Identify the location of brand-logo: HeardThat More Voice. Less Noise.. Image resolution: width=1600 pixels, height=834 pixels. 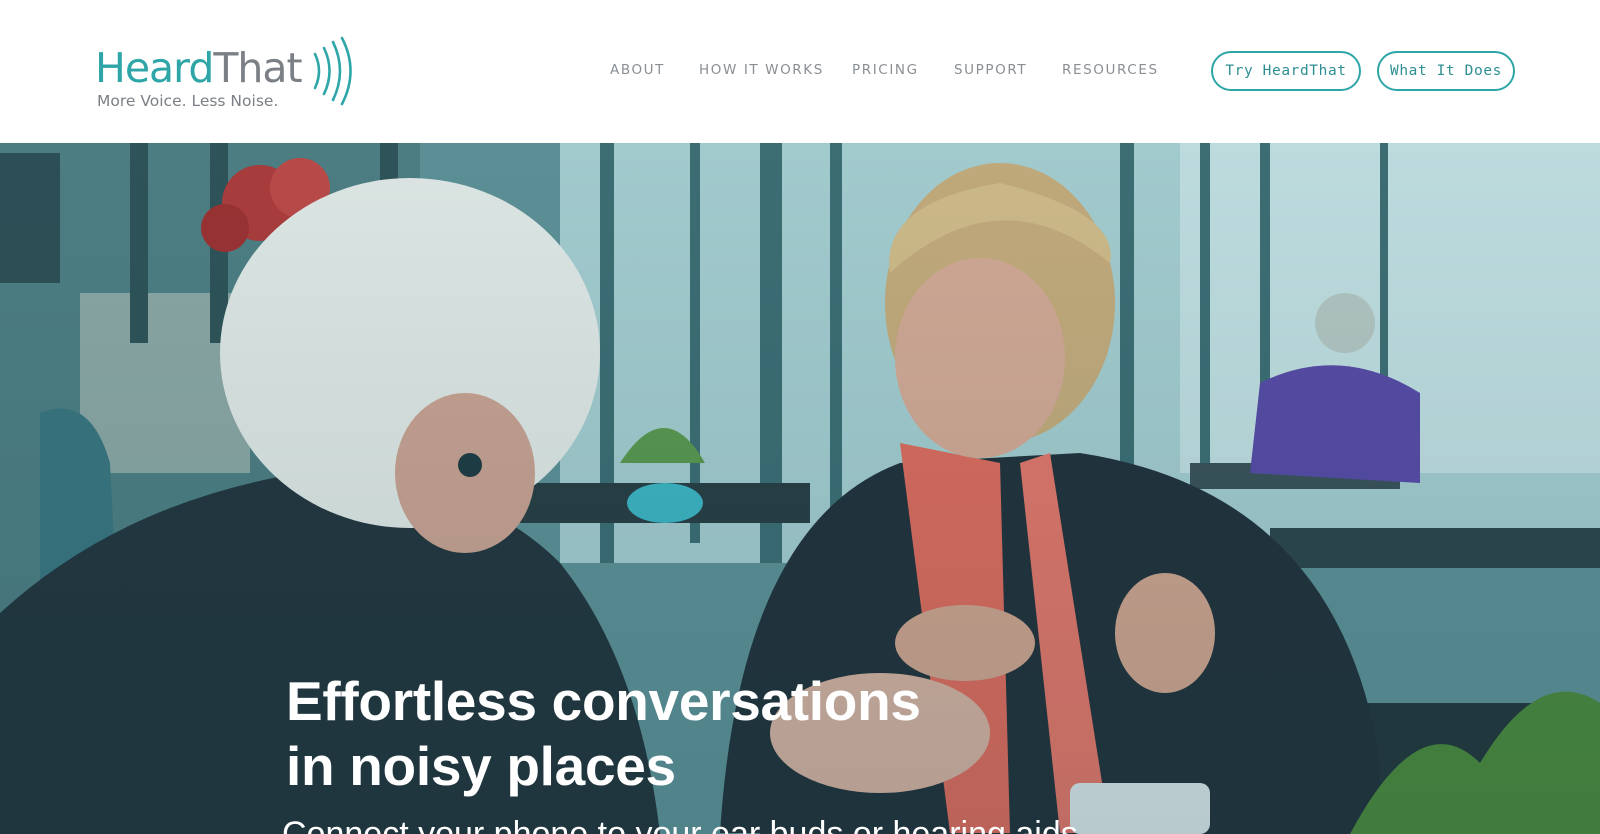
(230, 74).